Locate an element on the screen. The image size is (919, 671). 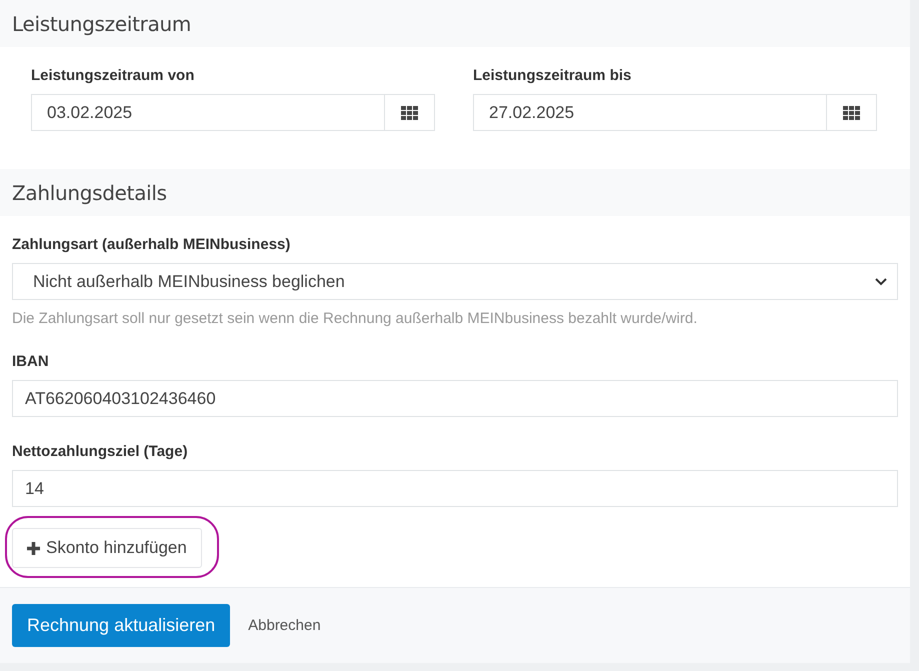
input-field: AT662060403102436460 is located at coordinates (455, 398).